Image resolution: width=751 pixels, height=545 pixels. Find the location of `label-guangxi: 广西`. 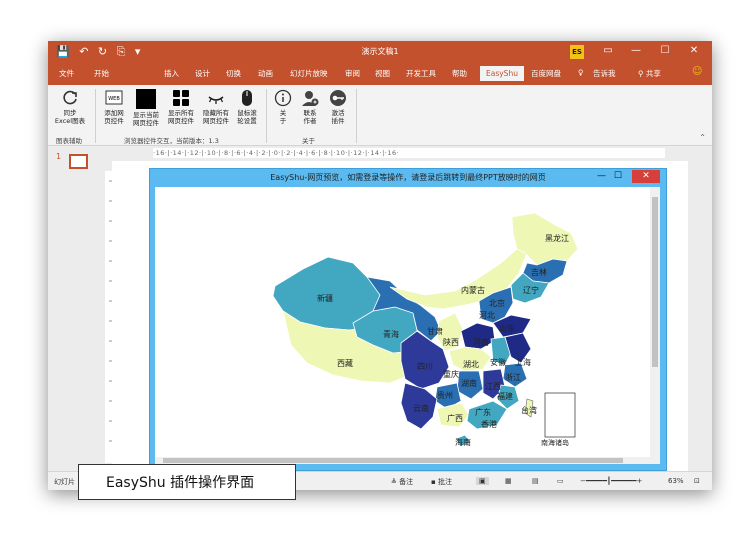

label-guangxi: 广西 is located at coordinates (455, 418).